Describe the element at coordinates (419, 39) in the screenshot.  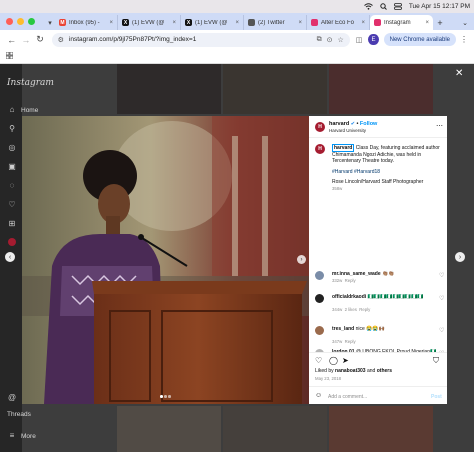
I see `new-chrome-available-button: New Chrome available` at that location.